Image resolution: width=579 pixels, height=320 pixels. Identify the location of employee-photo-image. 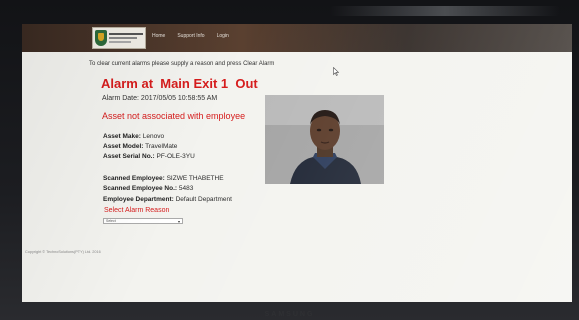
(324, 139).